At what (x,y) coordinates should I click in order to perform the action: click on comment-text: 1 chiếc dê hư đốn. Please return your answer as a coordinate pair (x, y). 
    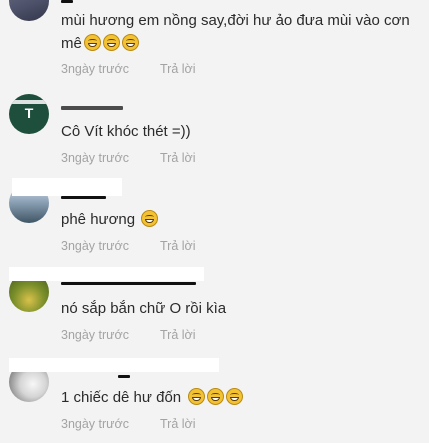
    Looking at the image, I should click on (241, 397).